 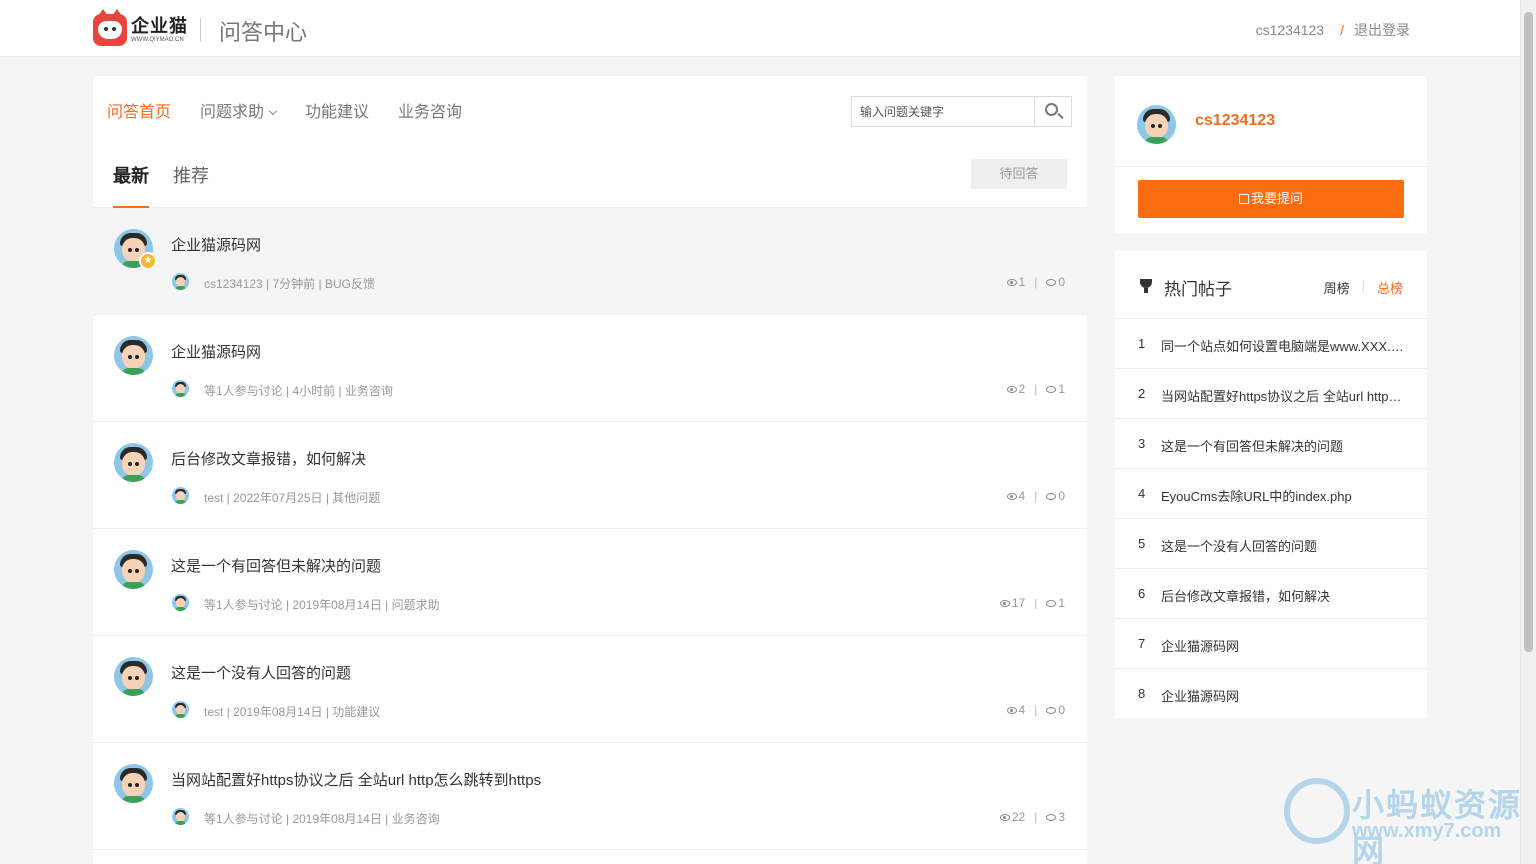 I want to click on search-button, so click(x=1052, y=111).